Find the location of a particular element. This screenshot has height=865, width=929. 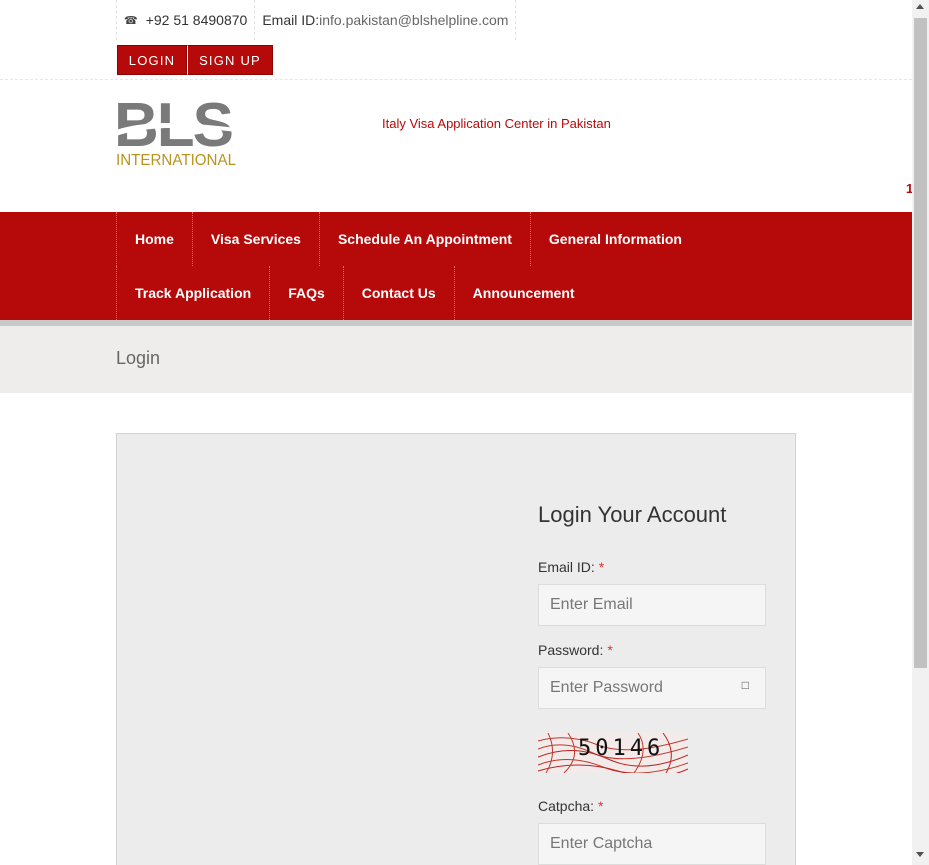

login-button: LOGIN is located at coordinates (152, 60).